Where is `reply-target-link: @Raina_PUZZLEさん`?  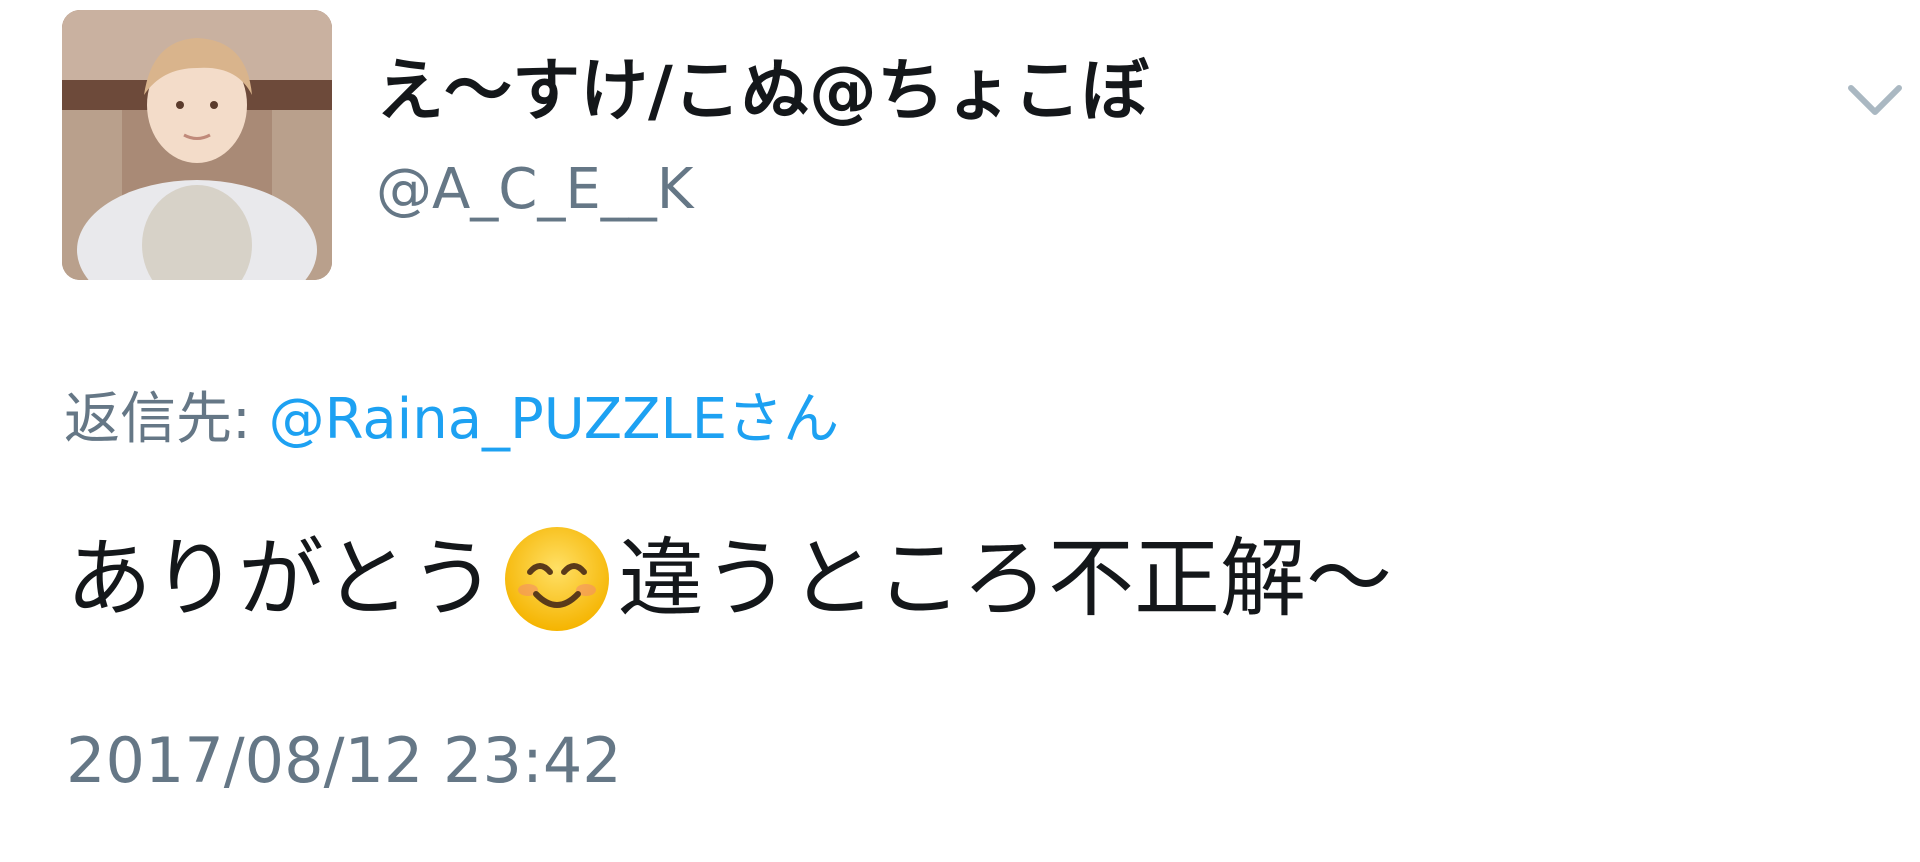
reply-target-link: @Raina_PUZZLEさん is located at coordinates (554, 419).